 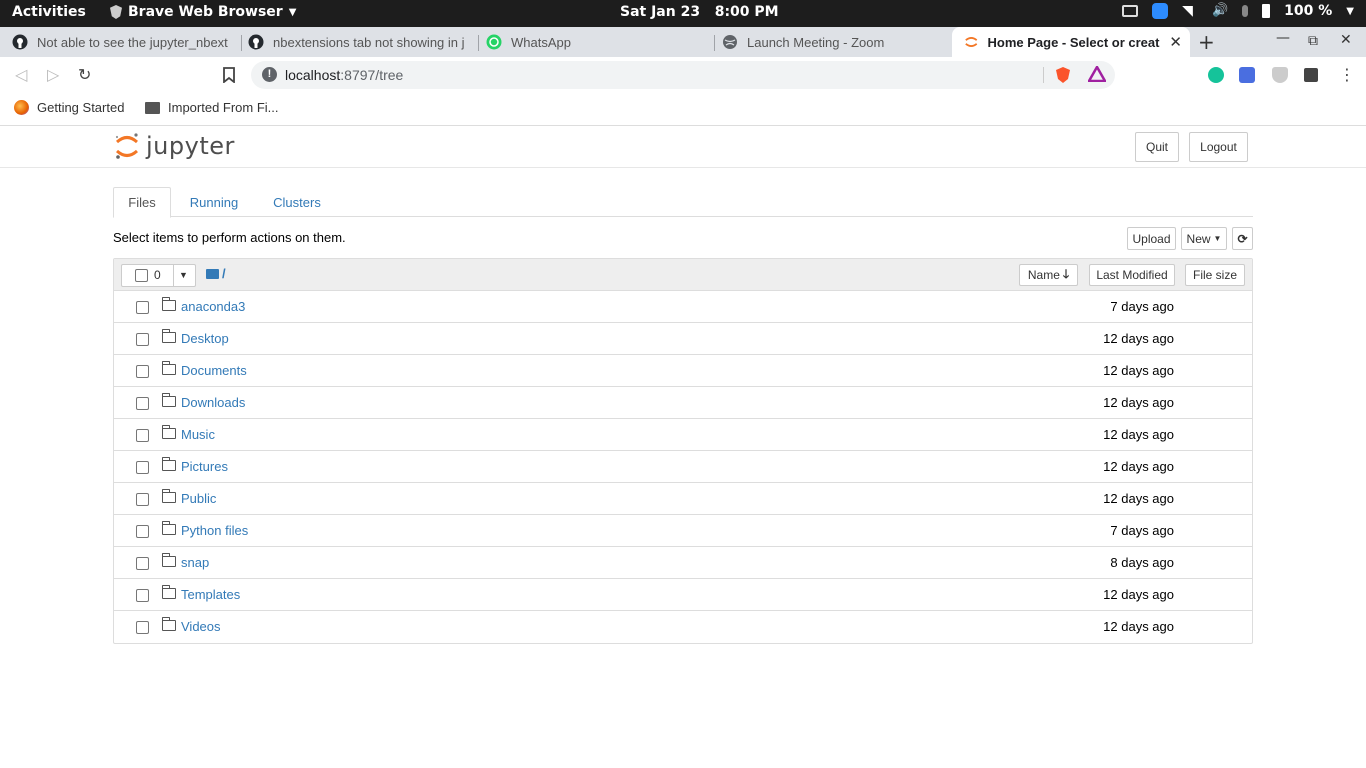 I want to click on jupyter-icon, so click(x=971, y=42).